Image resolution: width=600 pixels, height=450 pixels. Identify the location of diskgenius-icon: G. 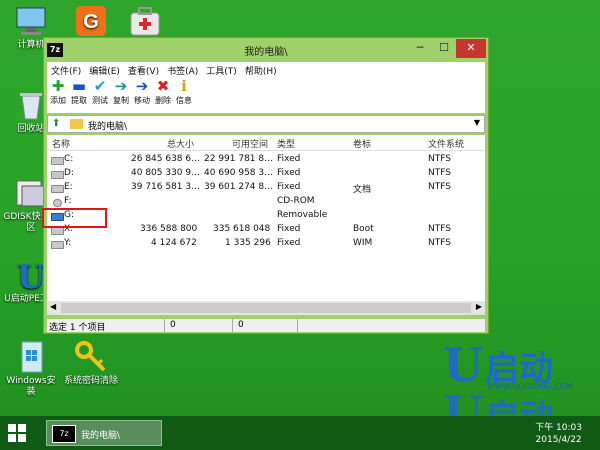
(91, 21).